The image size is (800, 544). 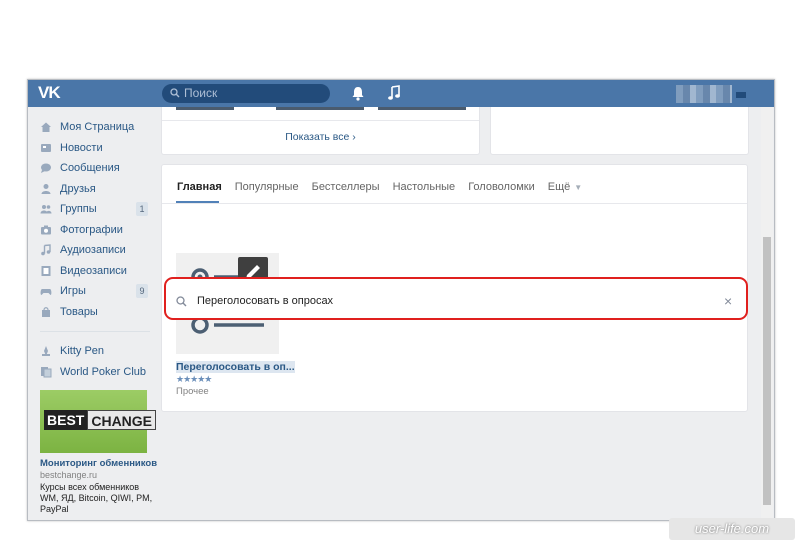 What do you see at coordinates (265, 301) in the screenshot?
I see `search-value: Переголосовать в опросах` at bounding box center [265, 301].